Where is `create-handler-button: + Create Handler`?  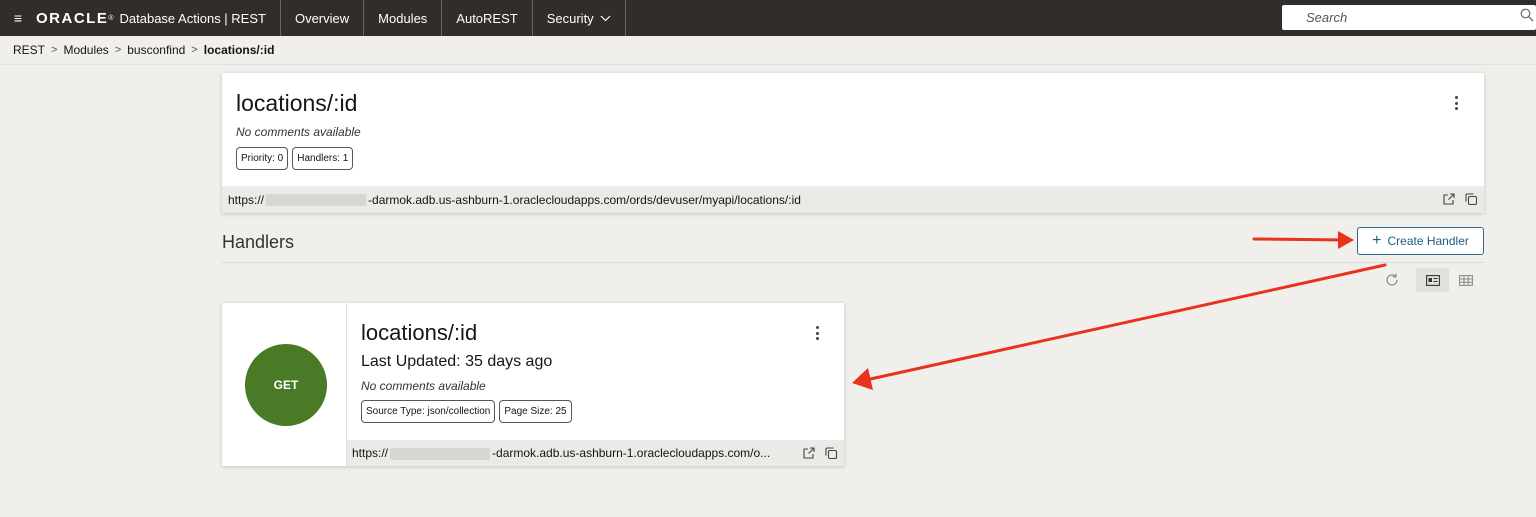 create-handler-button: + Create Handler is located at coordinates (1420, 241).